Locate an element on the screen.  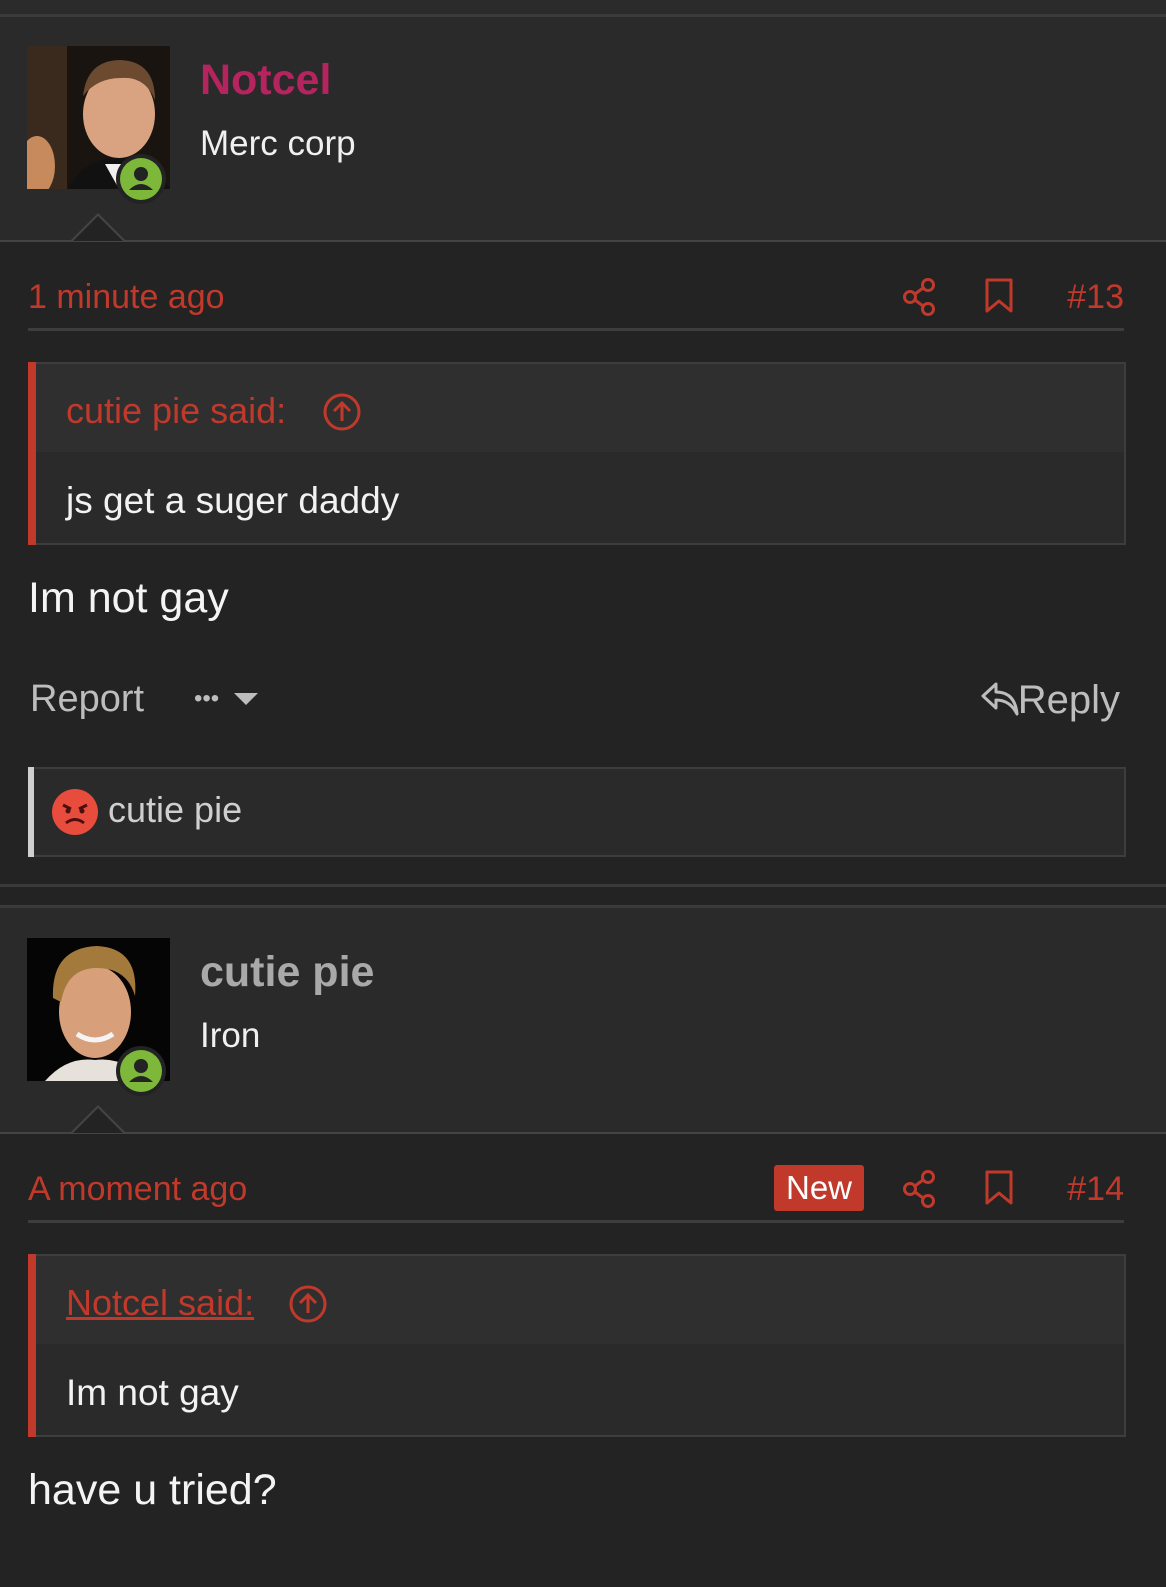
reply-button: Reply is located at coordinates (1069, 700).